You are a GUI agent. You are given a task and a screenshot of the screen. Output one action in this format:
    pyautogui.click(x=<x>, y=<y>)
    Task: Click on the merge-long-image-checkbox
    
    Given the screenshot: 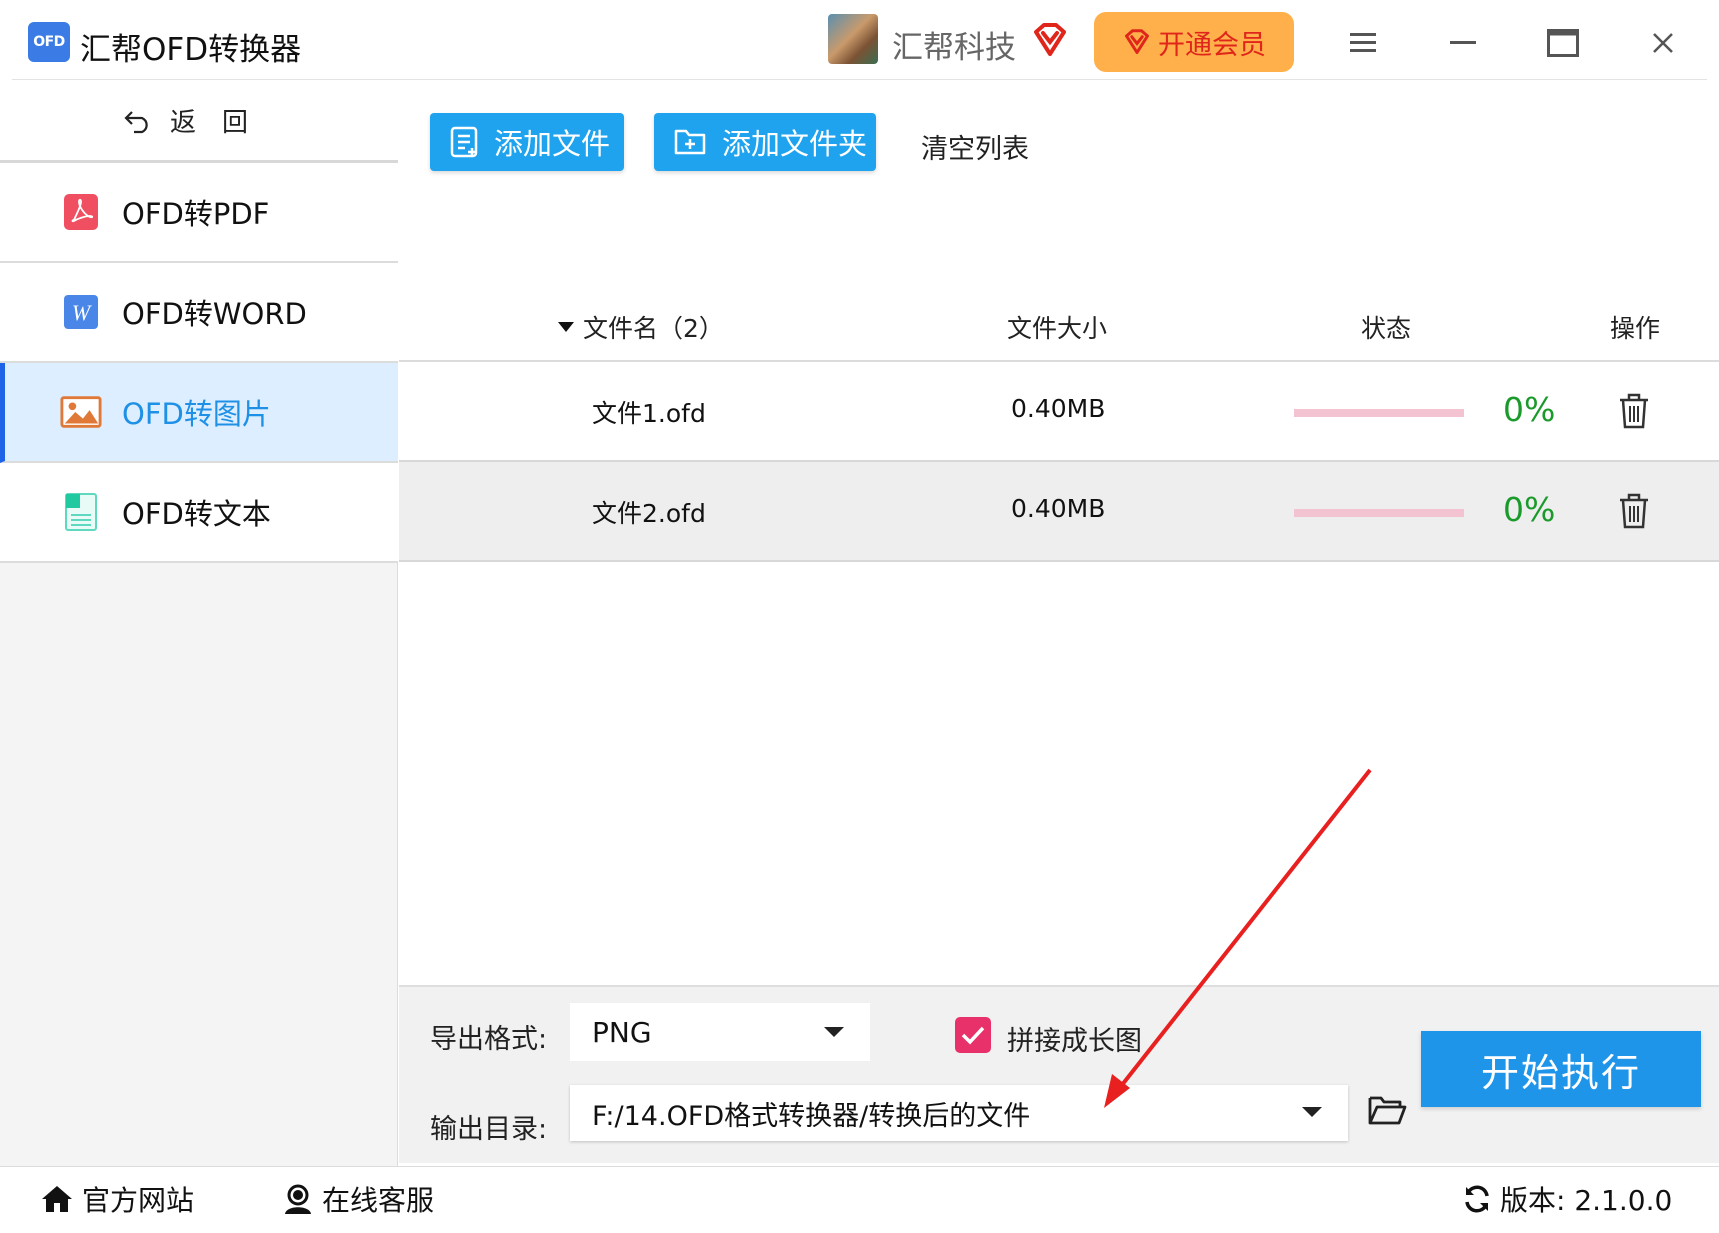 What is the action you would take?
    pyautogui.click(x=973, y=1035)
    